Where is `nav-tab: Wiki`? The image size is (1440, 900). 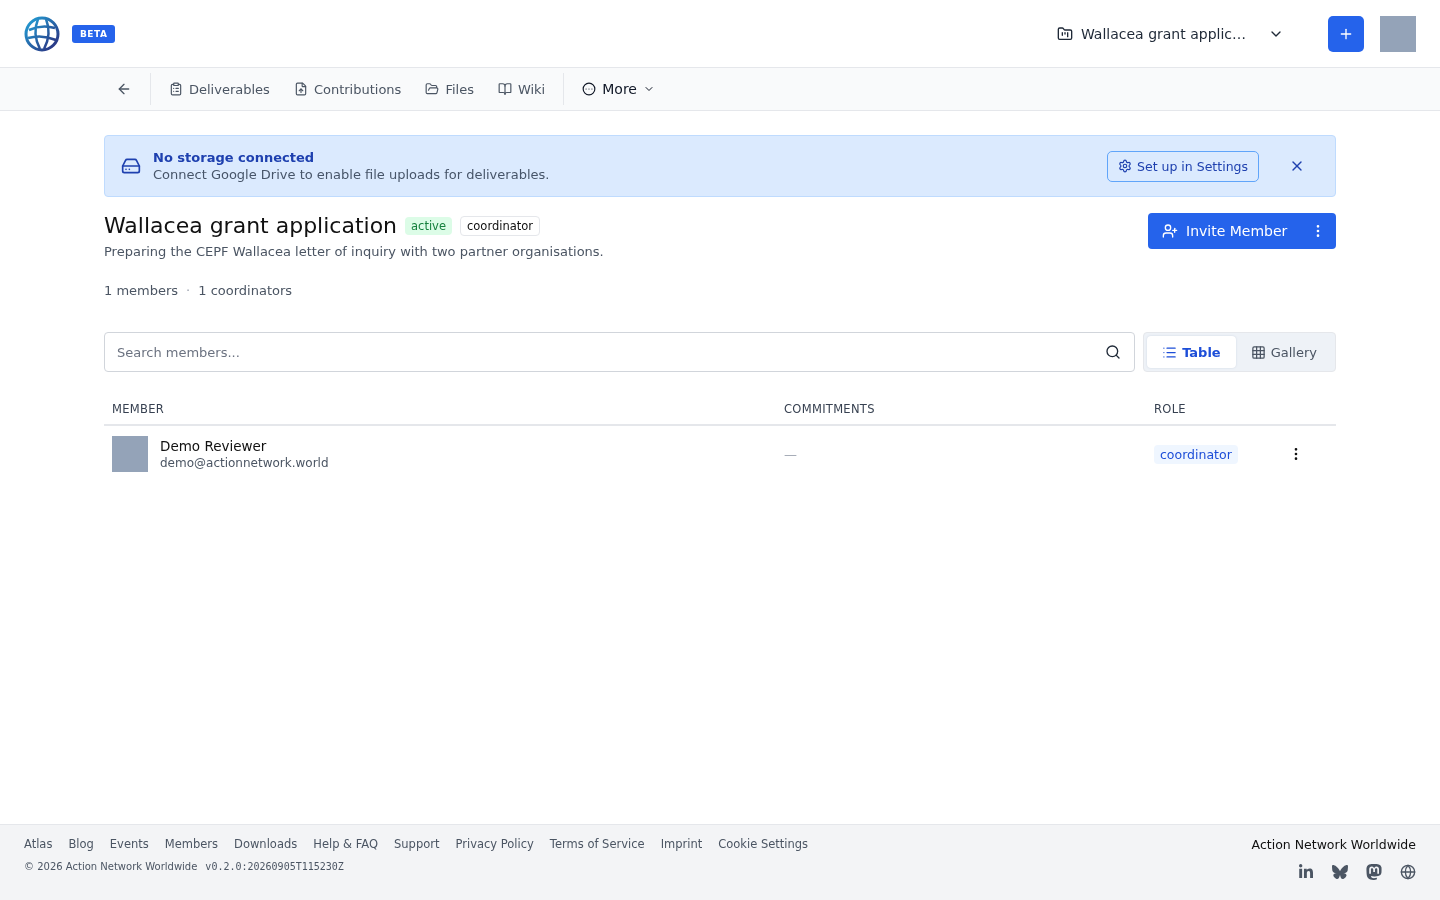
nav-tab: Wiki is located at coordinates (521, 89).